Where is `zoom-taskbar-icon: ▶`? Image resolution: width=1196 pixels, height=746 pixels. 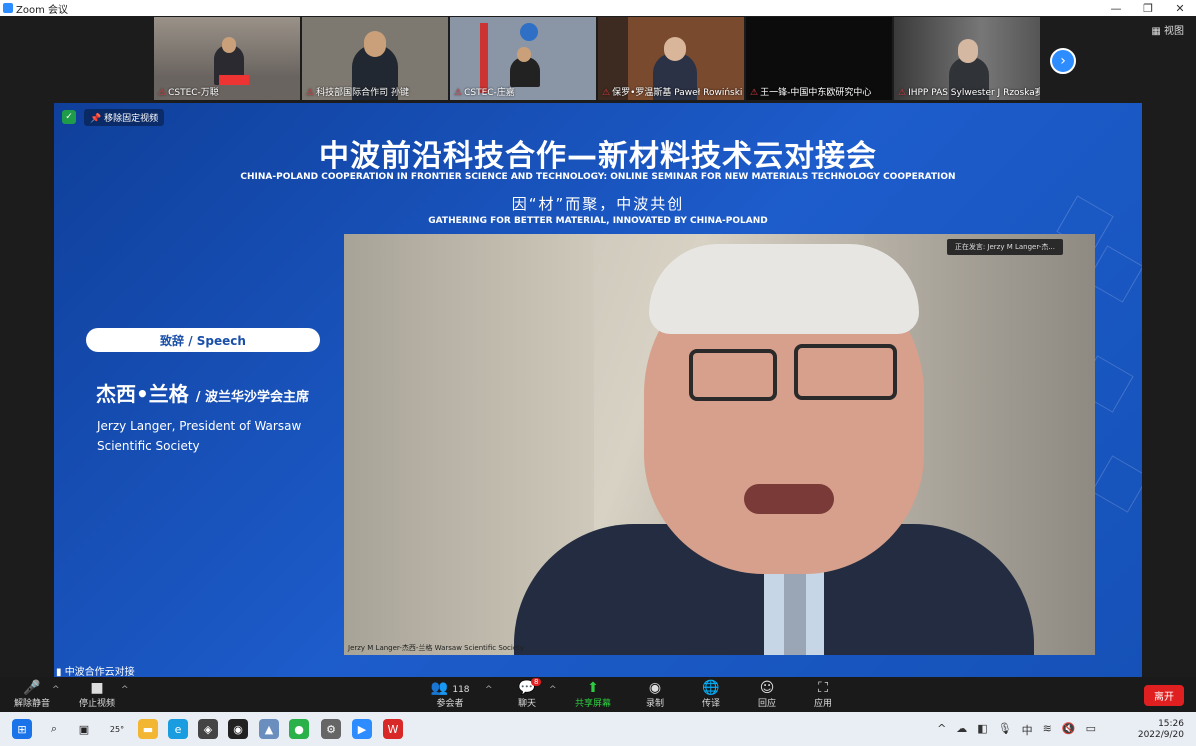
zoom-taskbar-icon: ▶ is located at coordinates (362, 729).